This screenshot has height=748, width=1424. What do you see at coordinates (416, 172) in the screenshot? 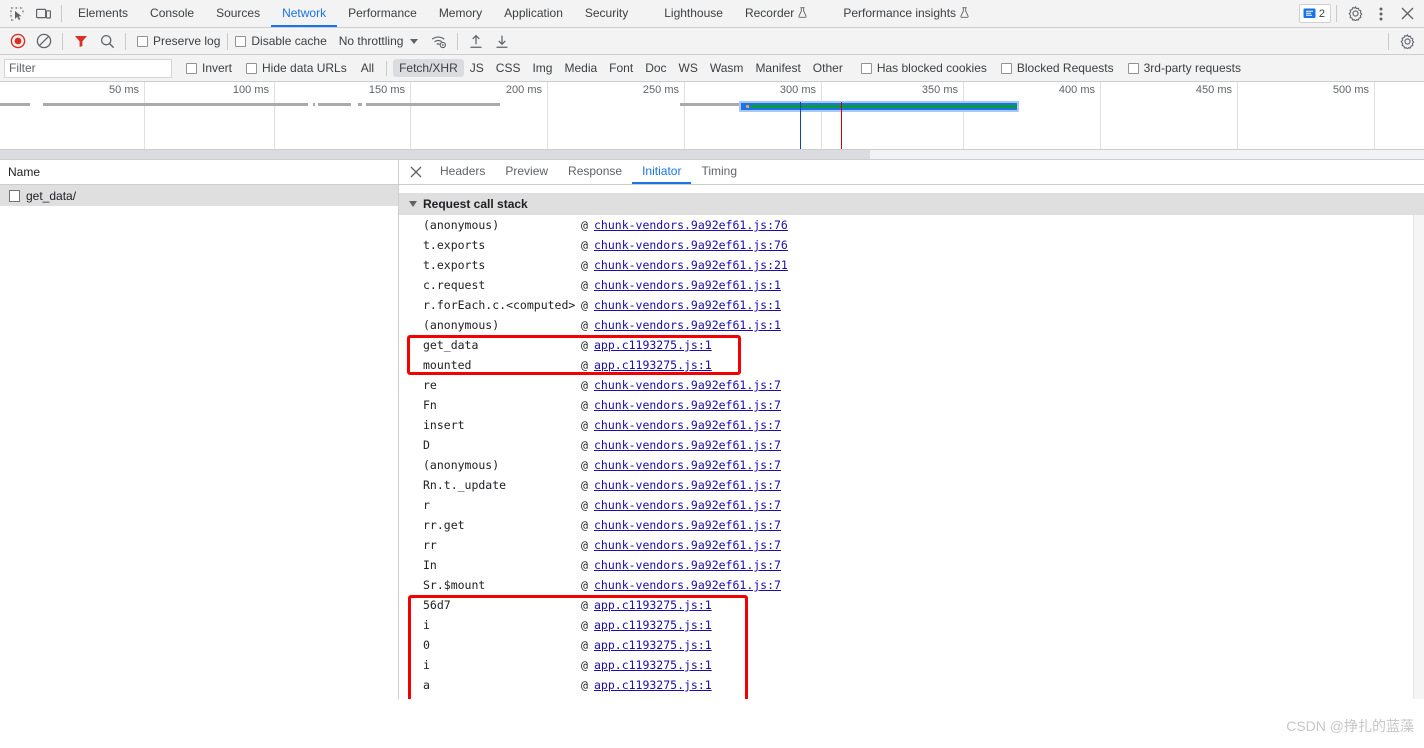
I see `close-details-icon` at bounding box center [416, 172].